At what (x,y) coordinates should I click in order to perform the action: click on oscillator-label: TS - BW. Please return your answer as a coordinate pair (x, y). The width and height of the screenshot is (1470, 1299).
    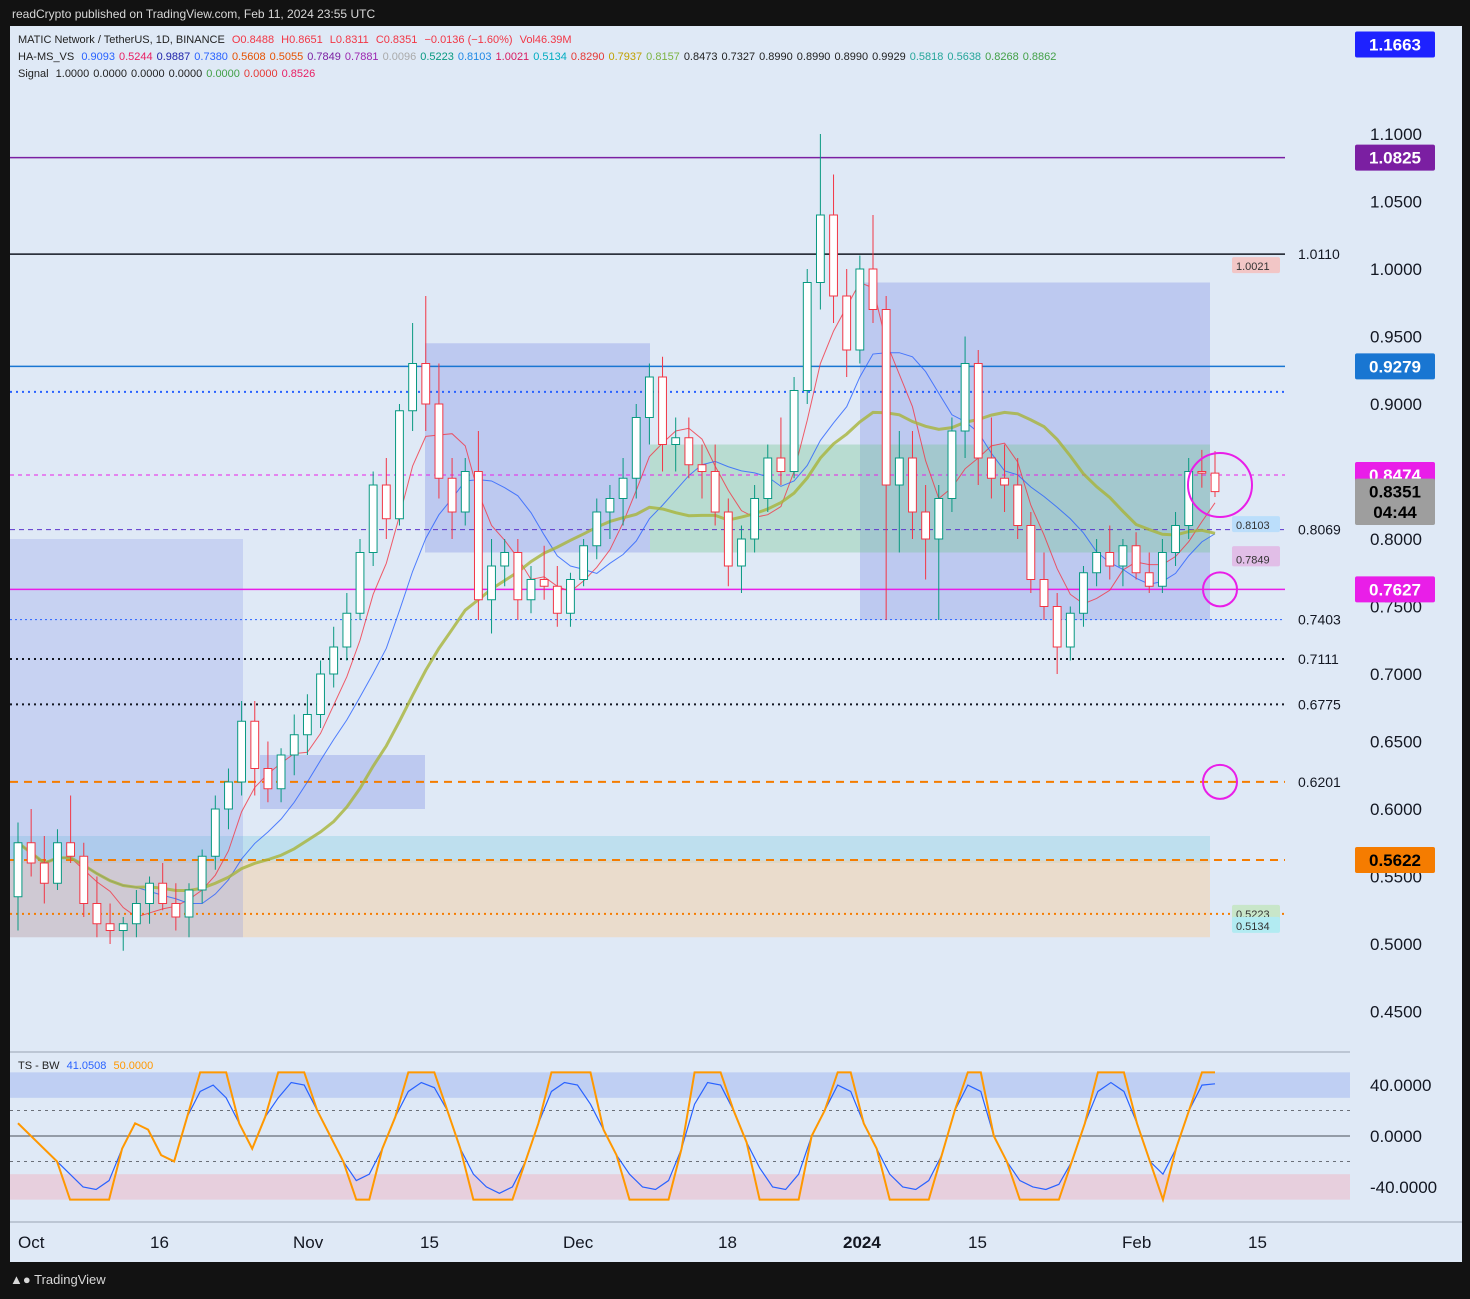
    Looking at the image, I should click on (39, 1066).